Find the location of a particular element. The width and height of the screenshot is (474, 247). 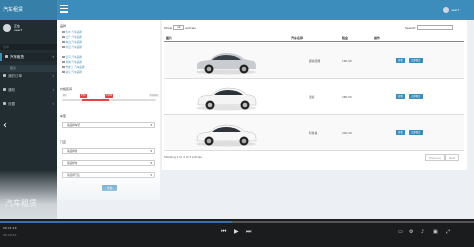

price-range-fill is located at coordinates (95, 100).